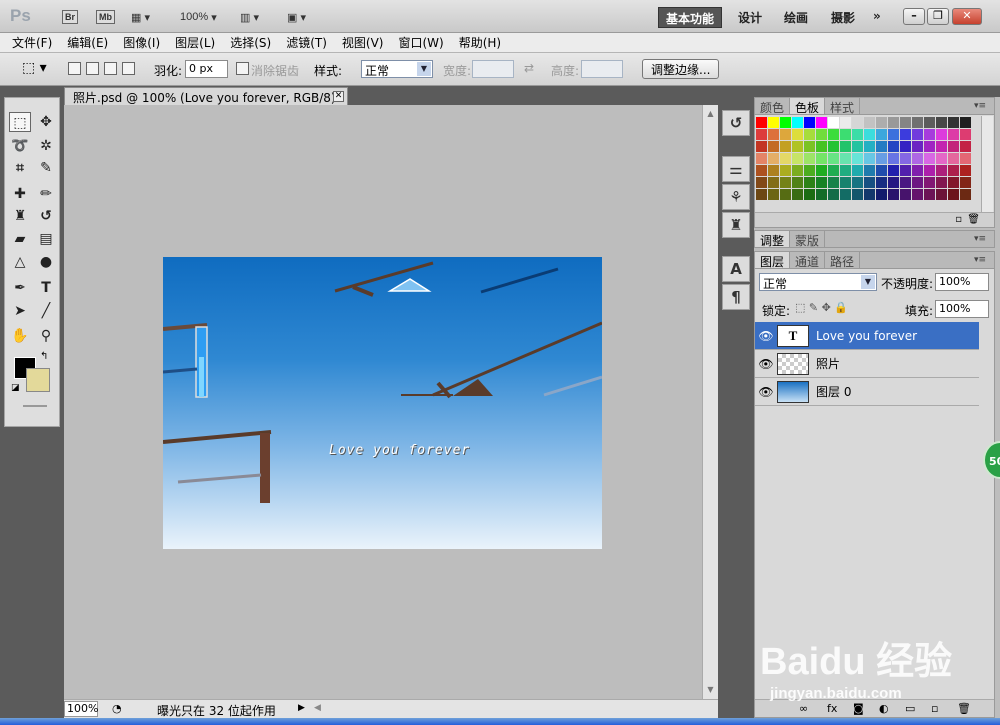 This screenshot has width=1000, height=725. What do you see at coordinates (980, 239) in the screenshot?
I see `adjustments-menu-icon: ▾≡` at bounding box center [980, 239].